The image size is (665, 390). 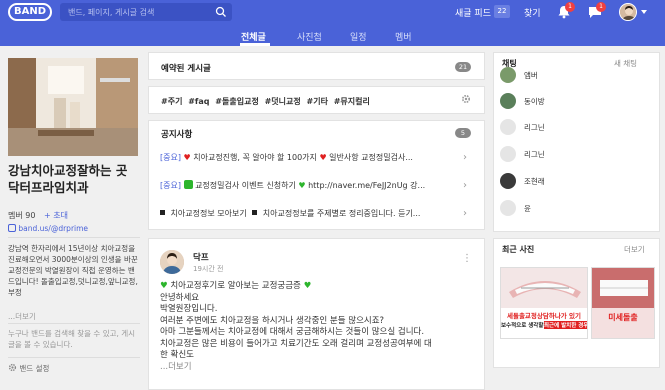 What do you see at coordinates (201, 257) in the screenshot?
I see `post-author: 닥프` at bounding box center [201, 257].